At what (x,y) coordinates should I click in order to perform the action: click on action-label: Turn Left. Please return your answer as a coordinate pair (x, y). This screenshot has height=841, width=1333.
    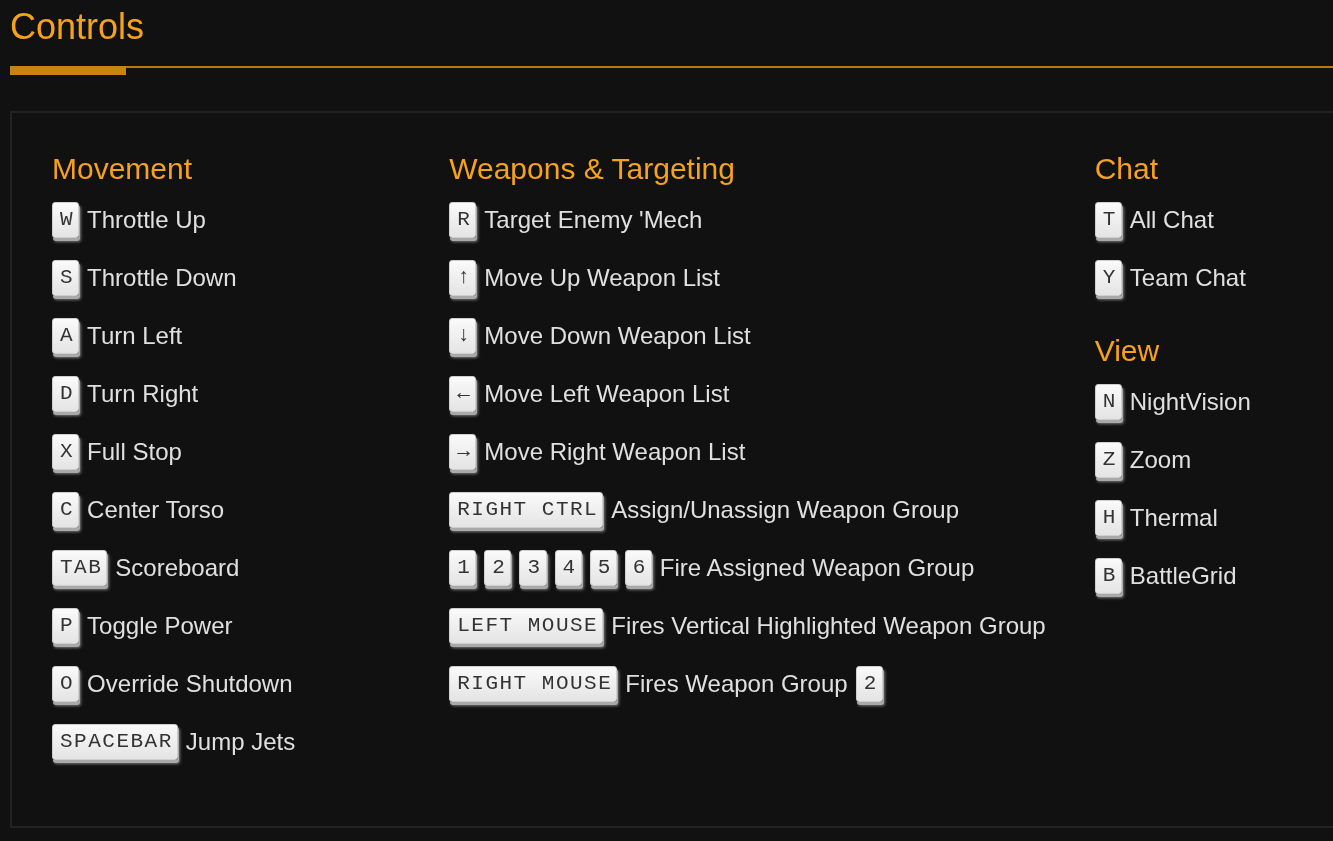
    Looking at the image, I should click on (135, 336).